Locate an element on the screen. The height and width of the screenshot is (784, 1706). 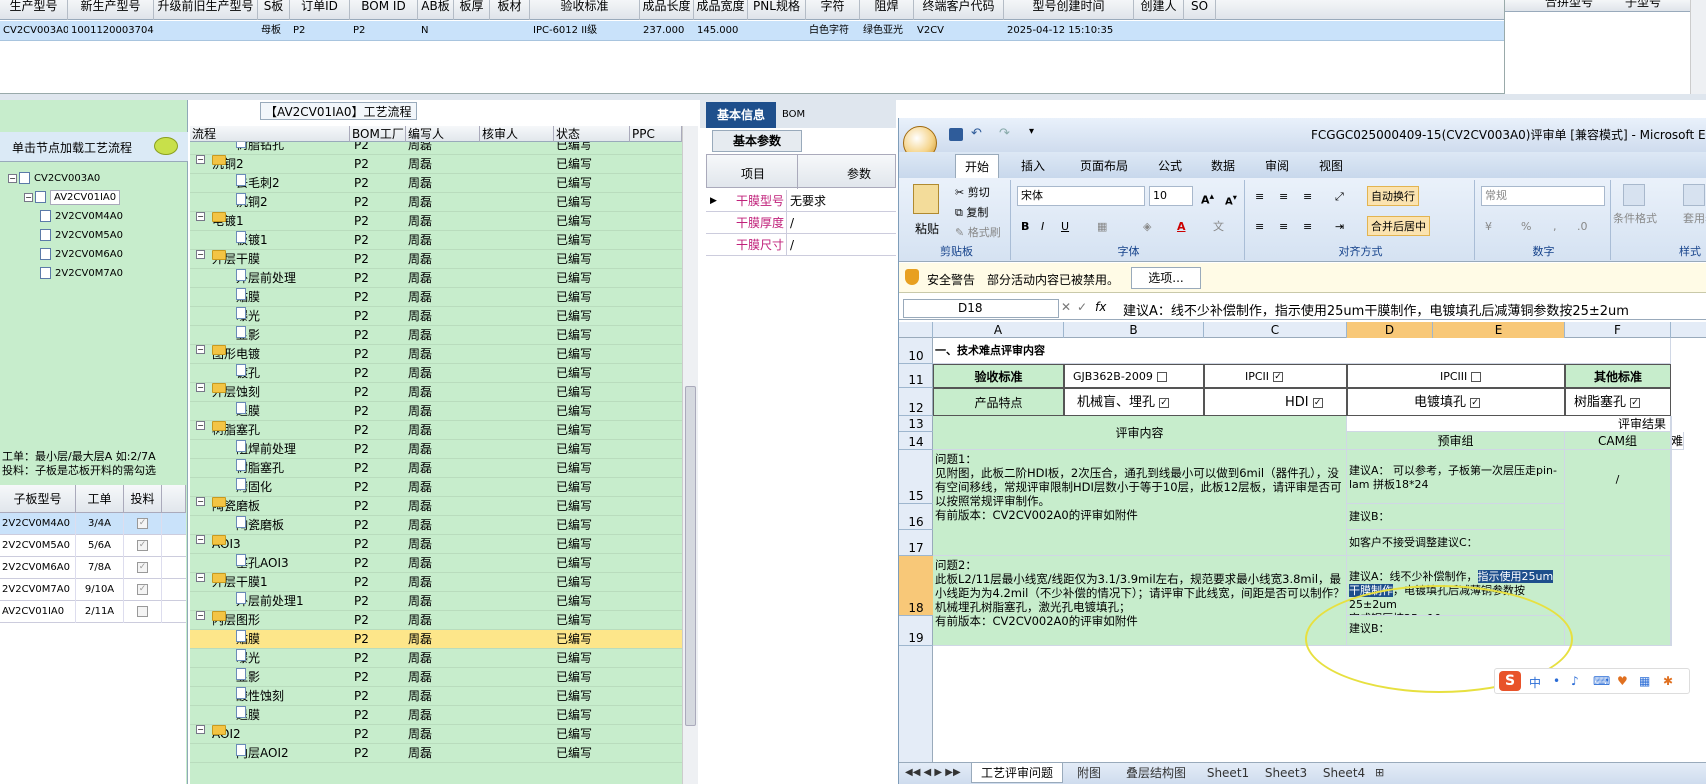
tree-node: 2V2CV0M5A0 is located at coordinates (81, 235).